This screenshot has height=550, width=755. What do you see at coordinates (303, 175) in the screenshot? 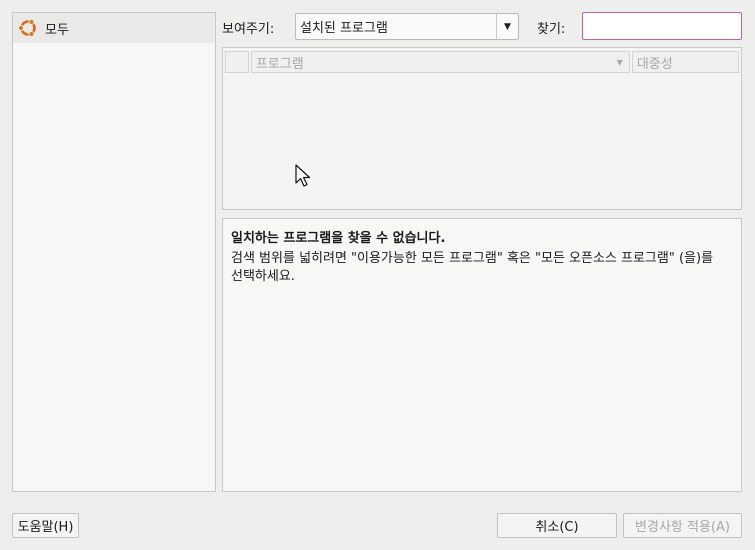
I see `mouse-pointer-icon` at bounding box center [303, 175].